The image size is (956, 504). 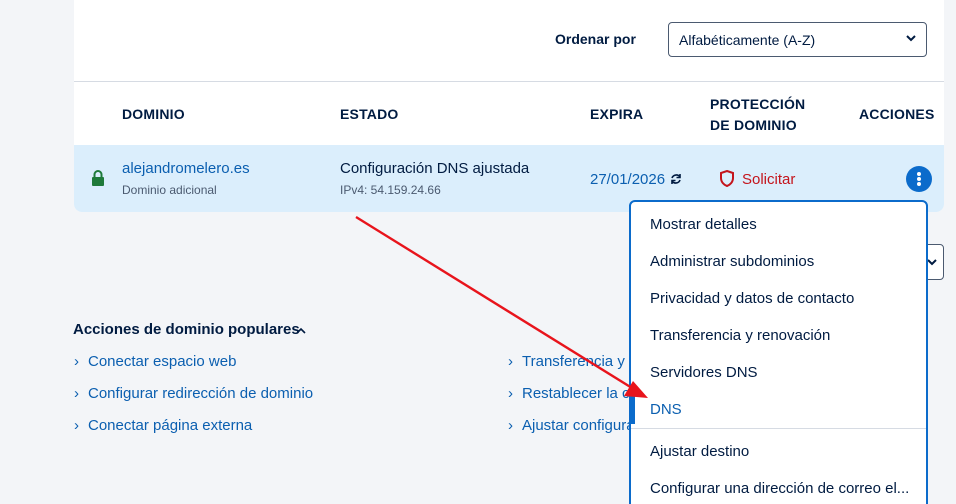 What do you see at coordinates (509, 41) in the screenshot?
I see `sort-bar: Ordenar por Alfabéticamente (A-Z)` at bounding box center [509, 41].